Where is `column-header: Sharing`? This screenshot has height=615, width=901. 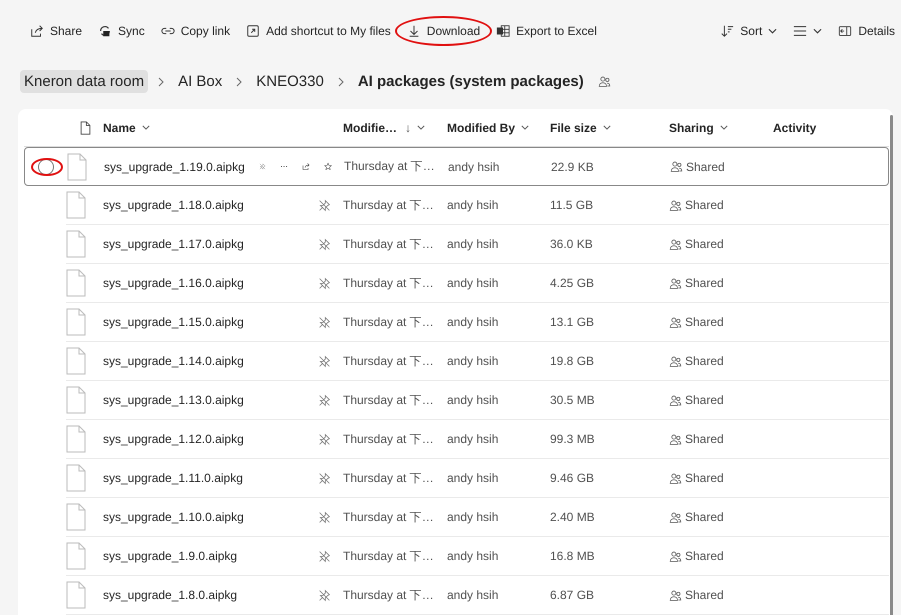
column-header: Sharing is located at coordinates (721, 127).